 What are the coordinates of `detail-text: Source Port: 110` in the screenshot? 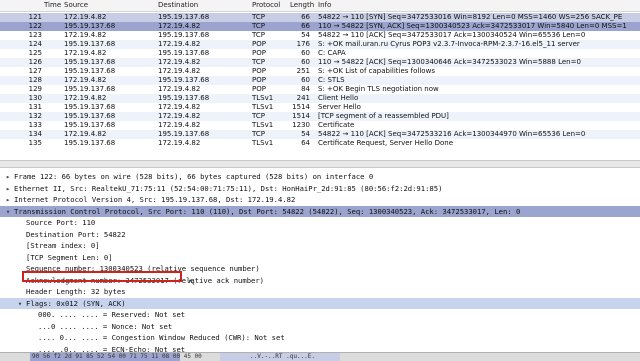 It's located at (61, 222).